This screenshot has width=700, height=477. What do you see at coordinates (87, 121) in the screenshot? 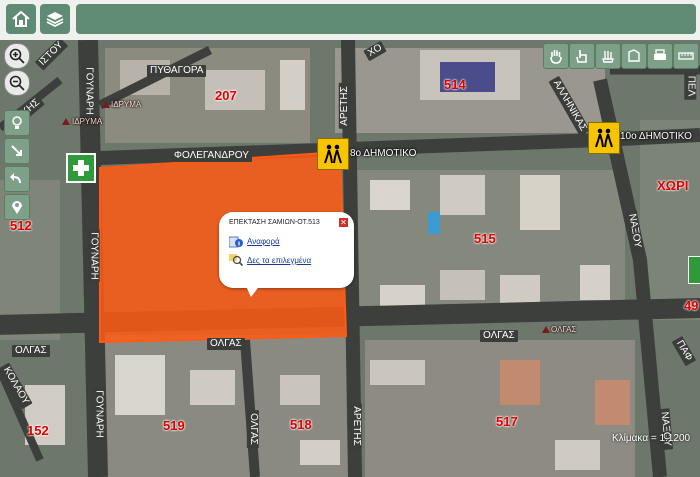
I see `poi-label-idrima2: ΙΔΡΥΜΑ` at bounding box center [87, 121].